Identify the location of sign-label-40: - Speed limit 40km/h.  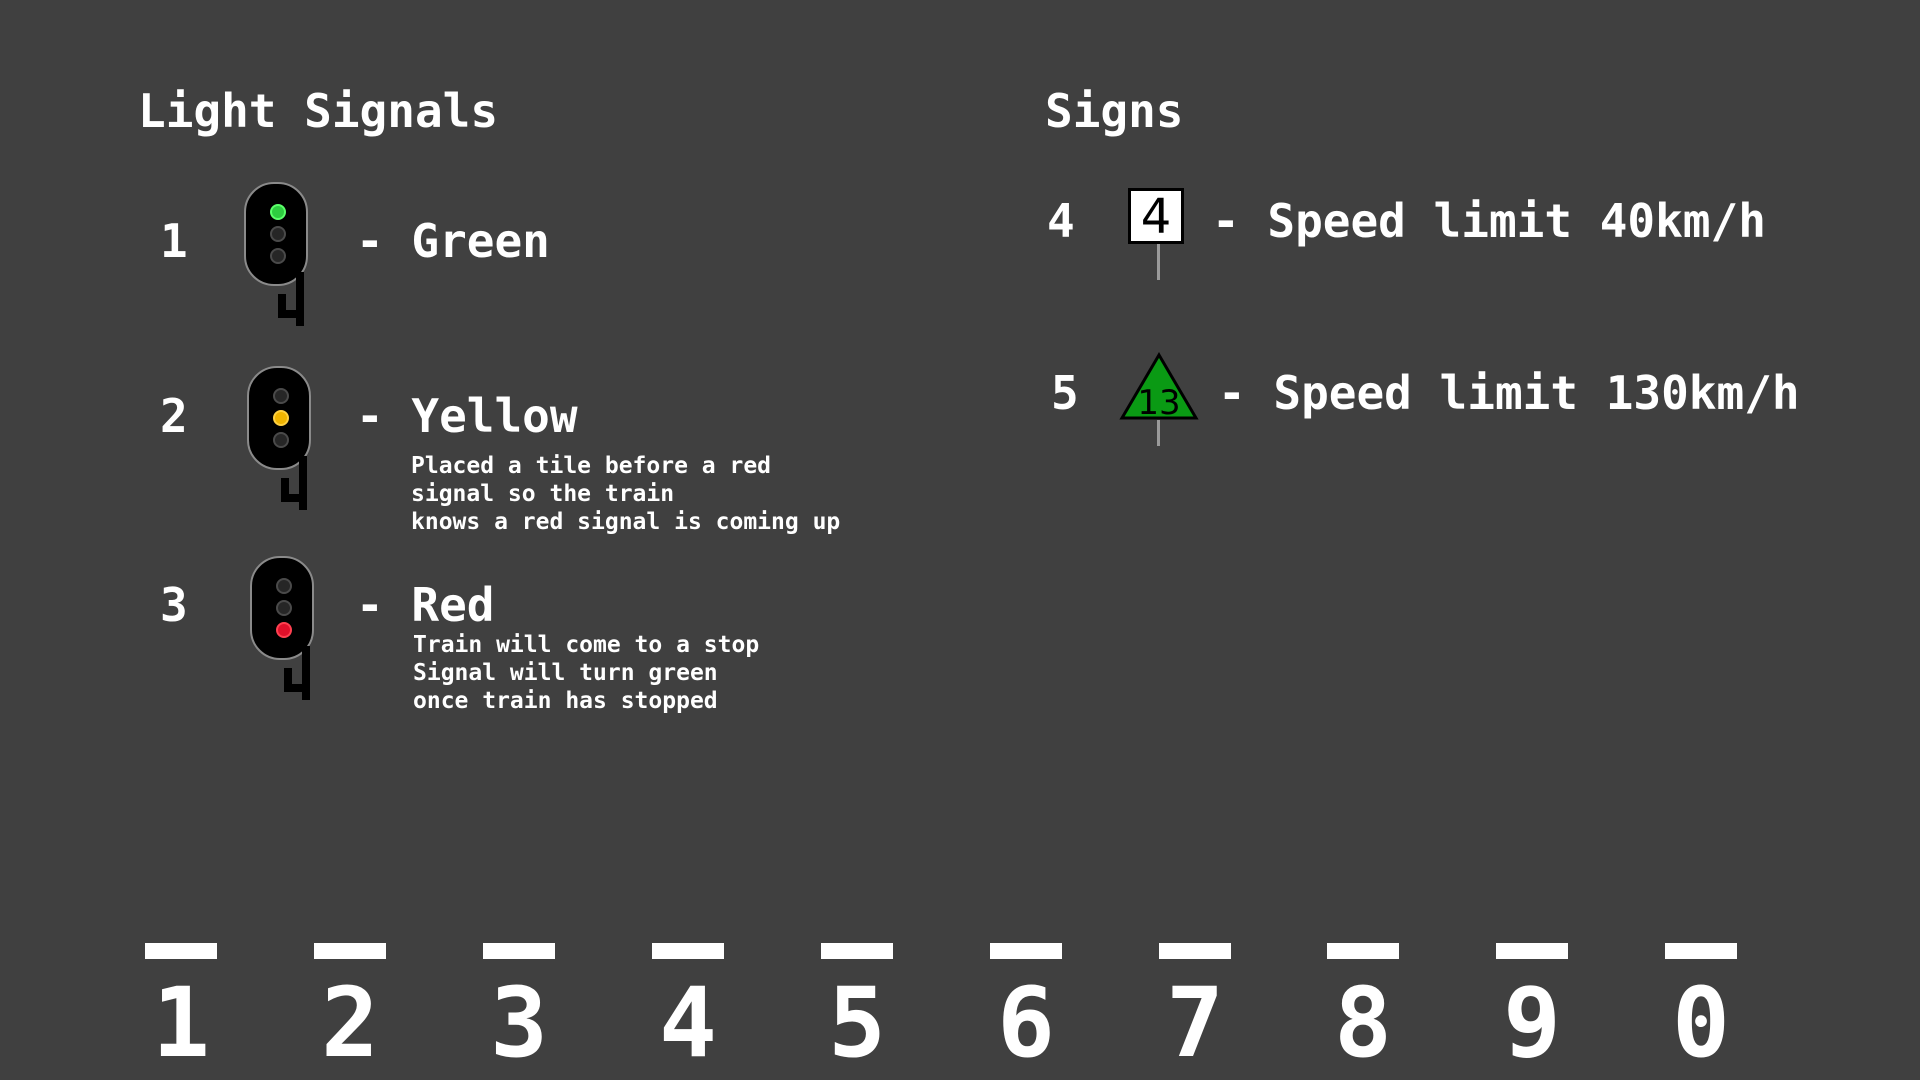
(1489, 221).